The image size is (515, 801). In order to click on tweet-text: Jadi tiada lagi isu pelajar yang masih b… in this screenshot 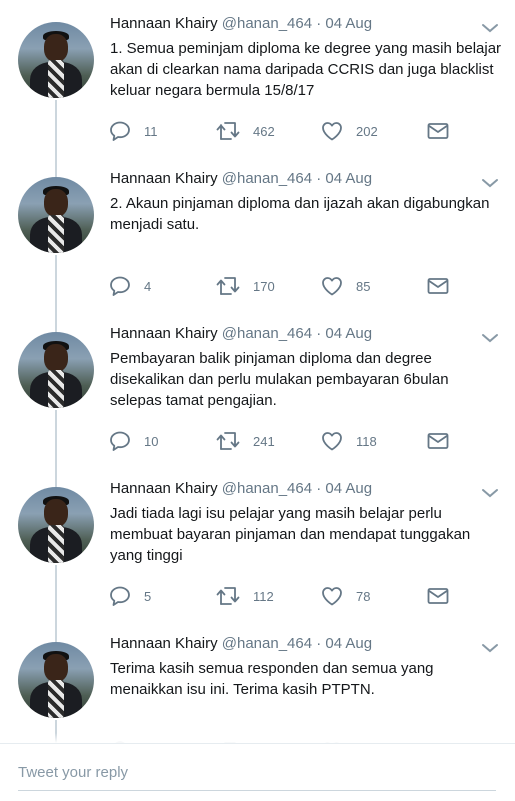, I will do `click(290, 534)`.